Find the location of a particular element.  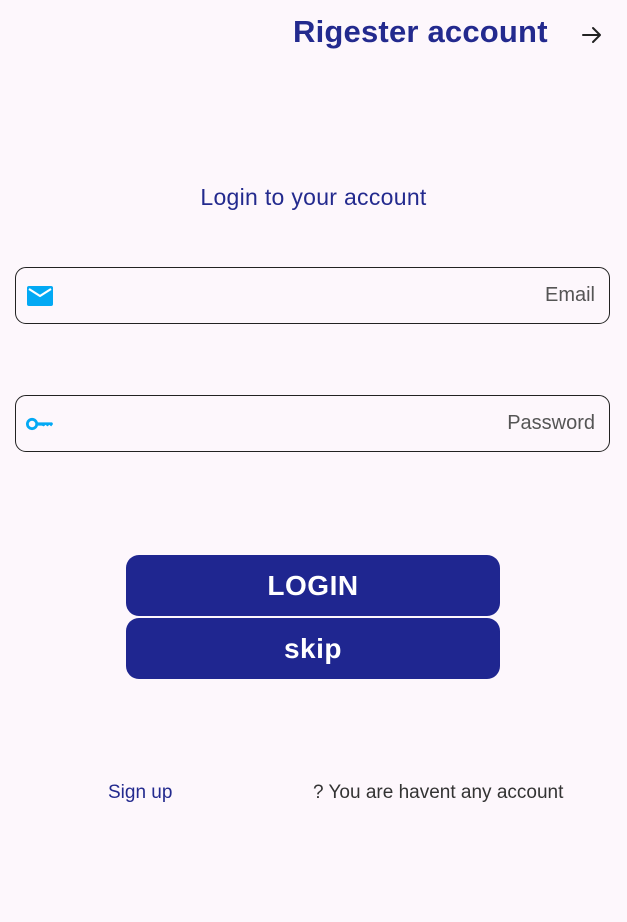

skip-button: skip is located at coordinates (313, 648).